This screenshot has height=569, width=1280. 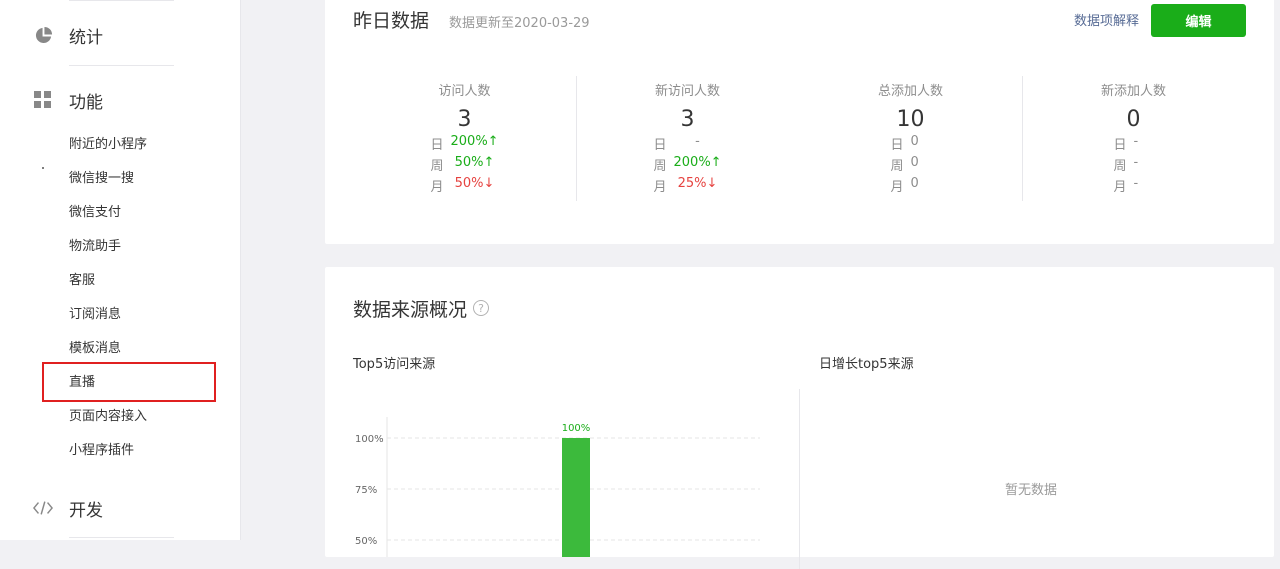 I want to click on stat-row-week: 周0, so click(x=910, y=164).